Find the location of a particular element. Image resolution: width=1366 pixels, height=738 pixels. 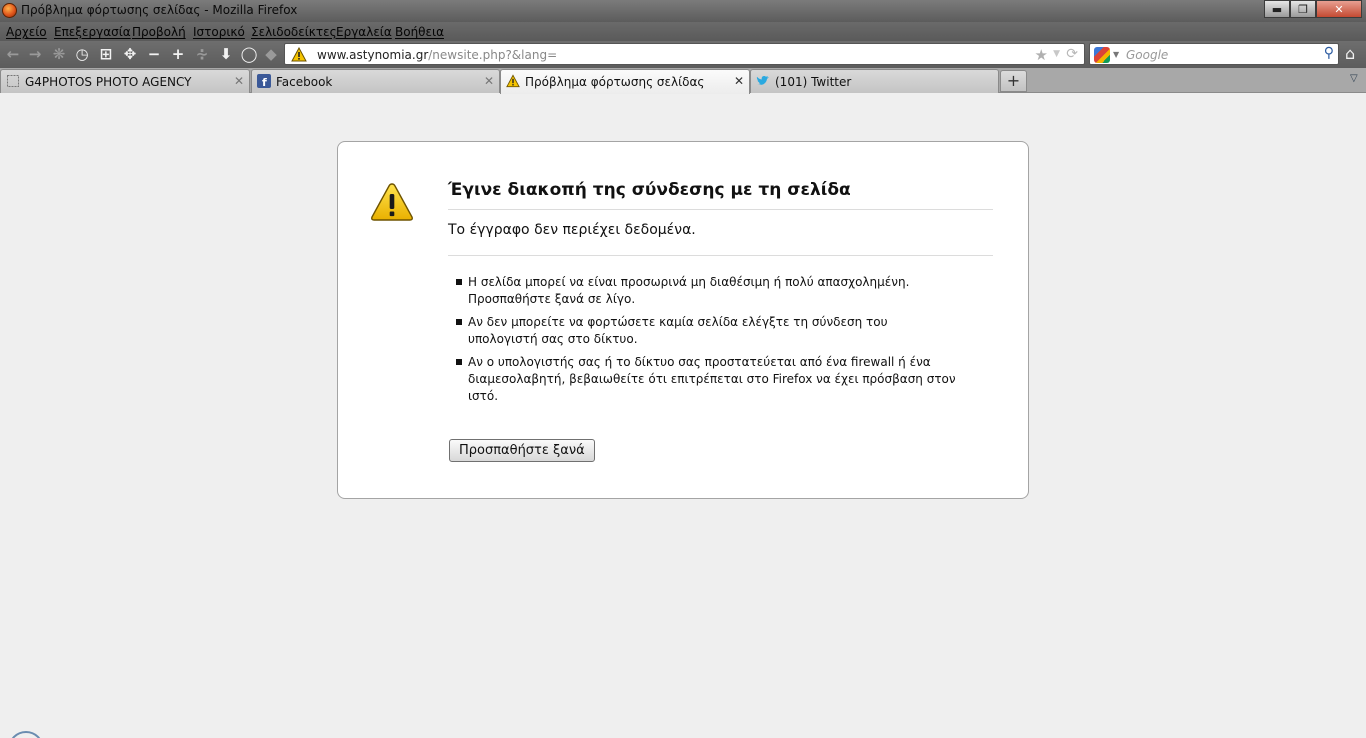

zoom-out-icon: − is located at coordinates (154, 54).